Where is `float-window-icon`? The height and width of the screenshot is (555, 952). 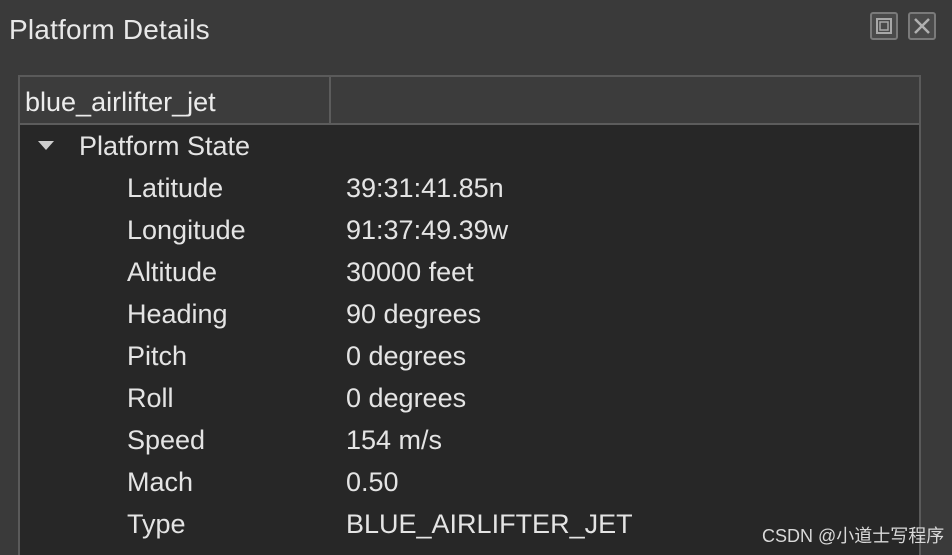 float-window-icon is located at coordinates (884, 26).